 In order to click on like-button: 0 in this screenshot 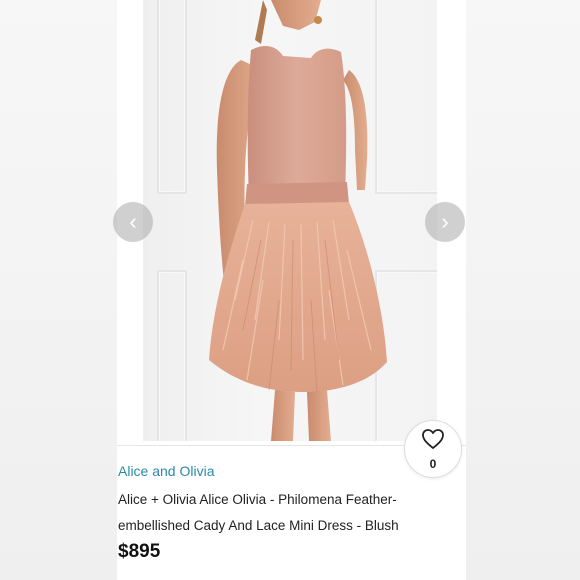, I will do `click(433, 449)`.